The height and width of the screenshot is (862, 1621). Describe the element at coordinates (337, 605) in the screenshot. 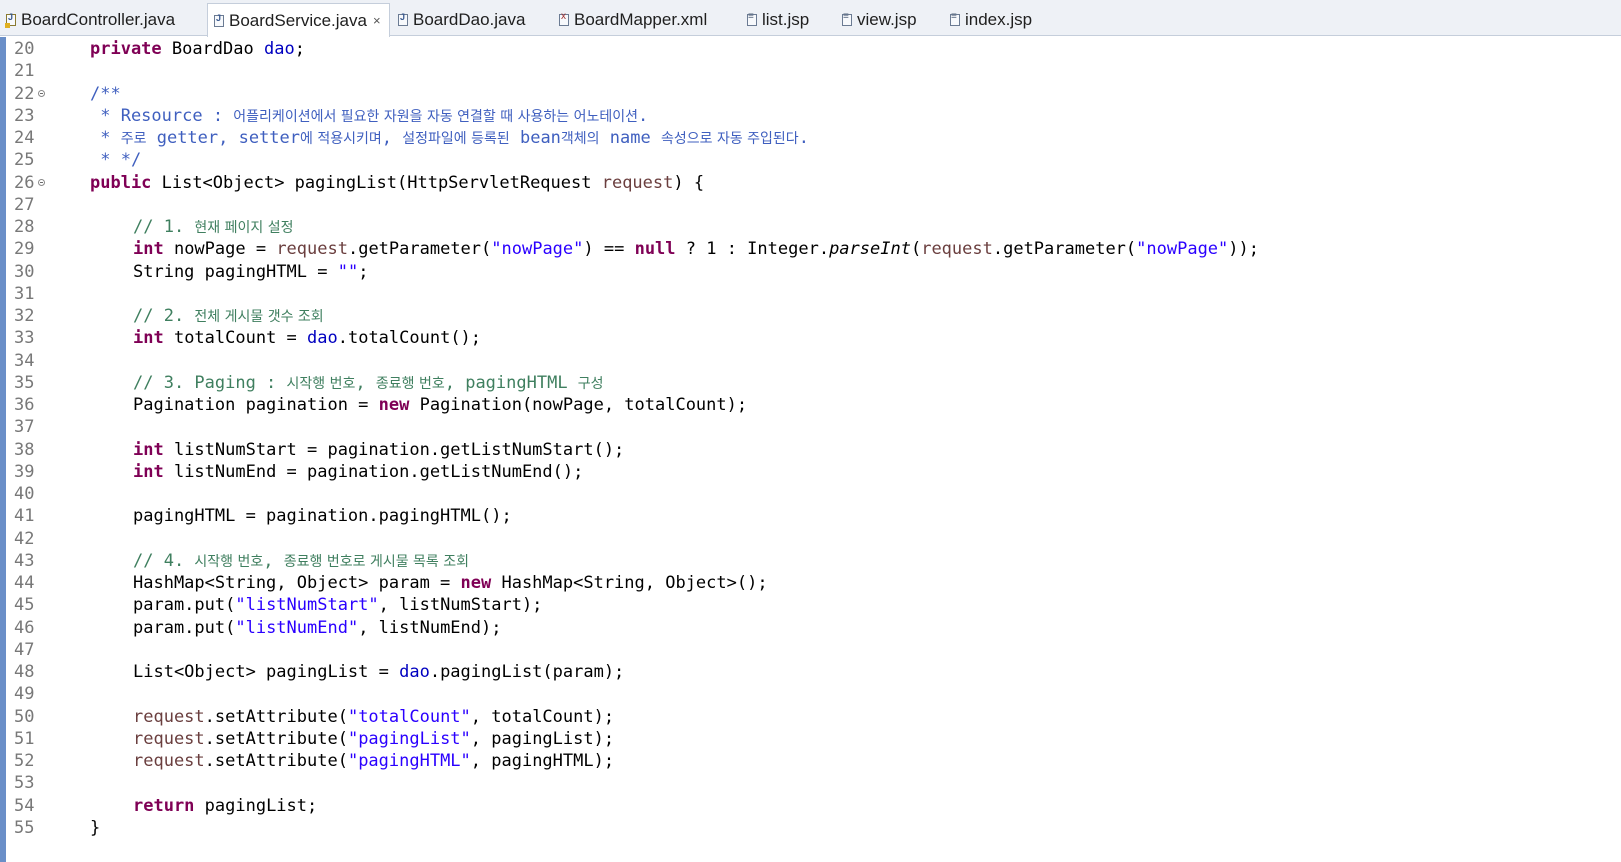

I see `code-line: param.put("listNumStart", listNumStart);` at that location.